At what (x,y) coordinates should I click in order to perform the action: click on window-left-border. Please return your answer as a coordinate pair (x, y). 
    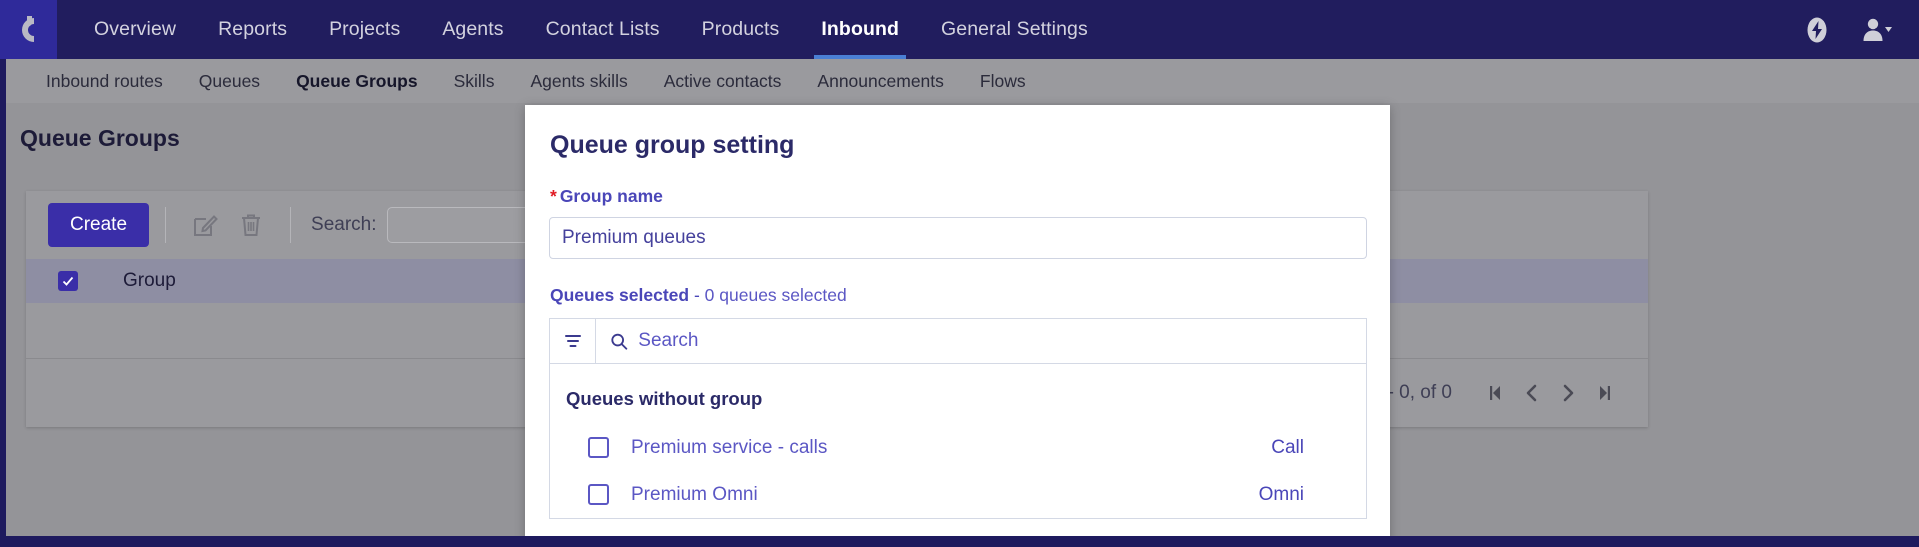
    Looking at the image, I should click on (3, 303).